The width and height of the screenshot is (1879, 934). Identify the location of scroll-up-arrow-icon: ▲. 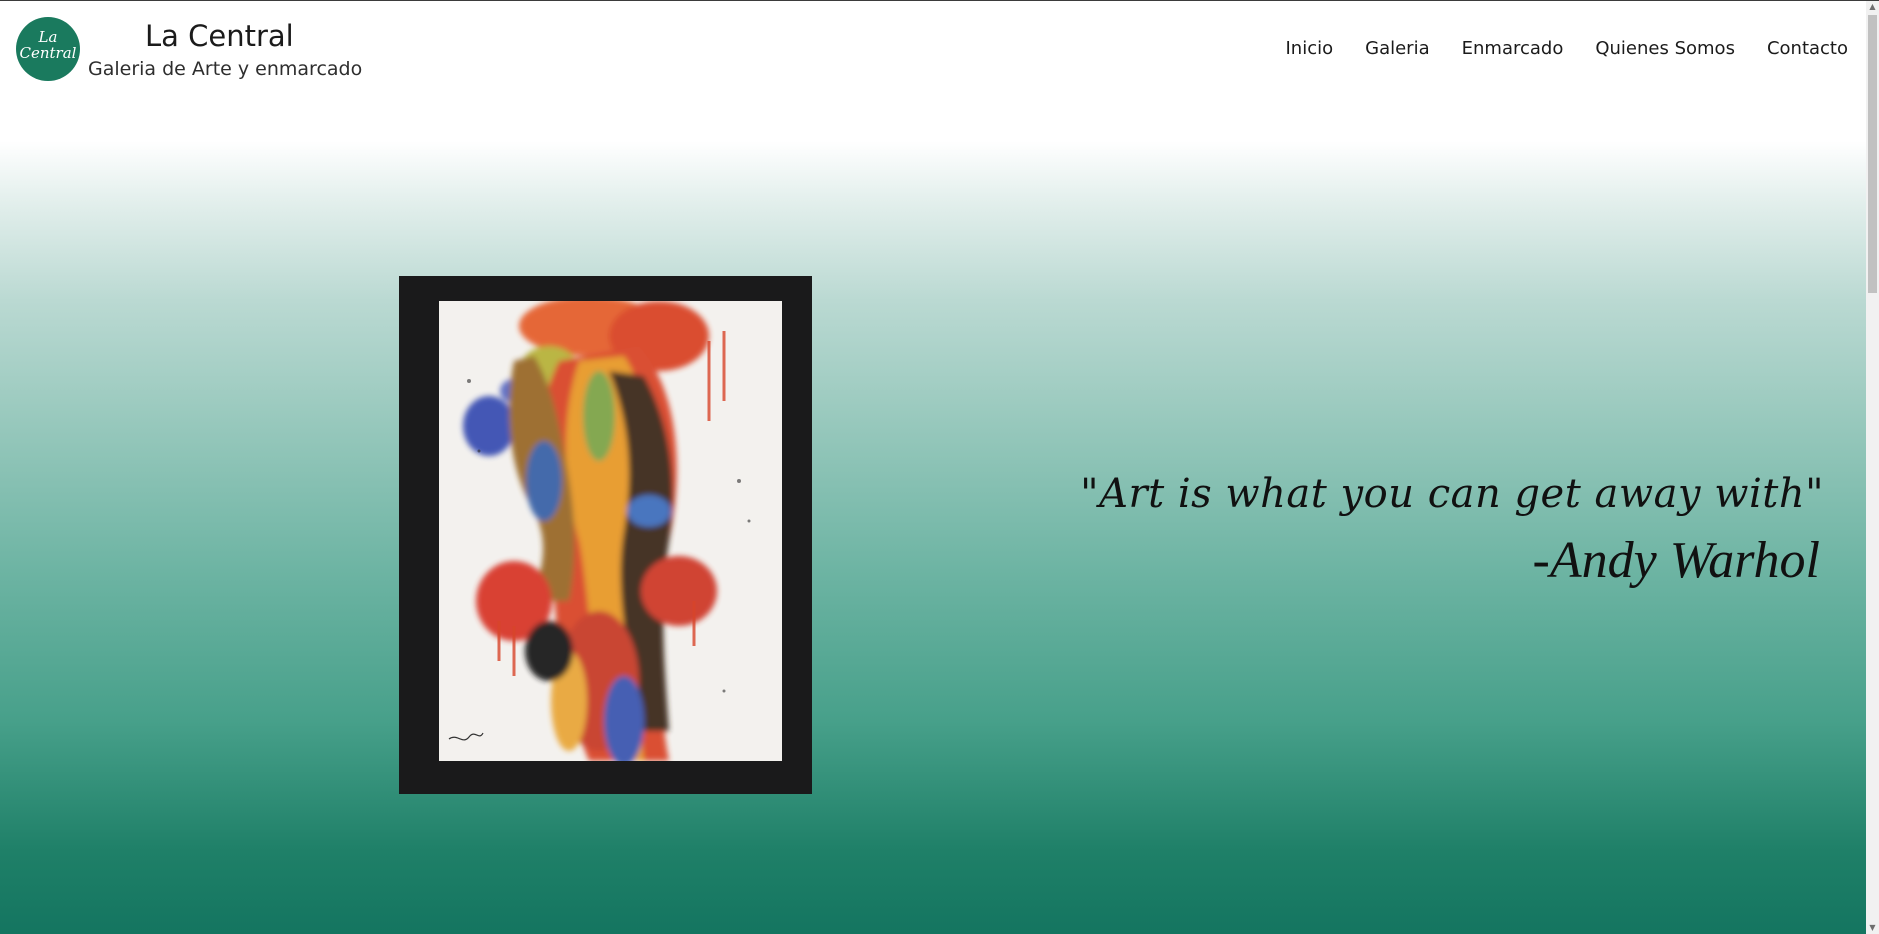
(1872, 7).